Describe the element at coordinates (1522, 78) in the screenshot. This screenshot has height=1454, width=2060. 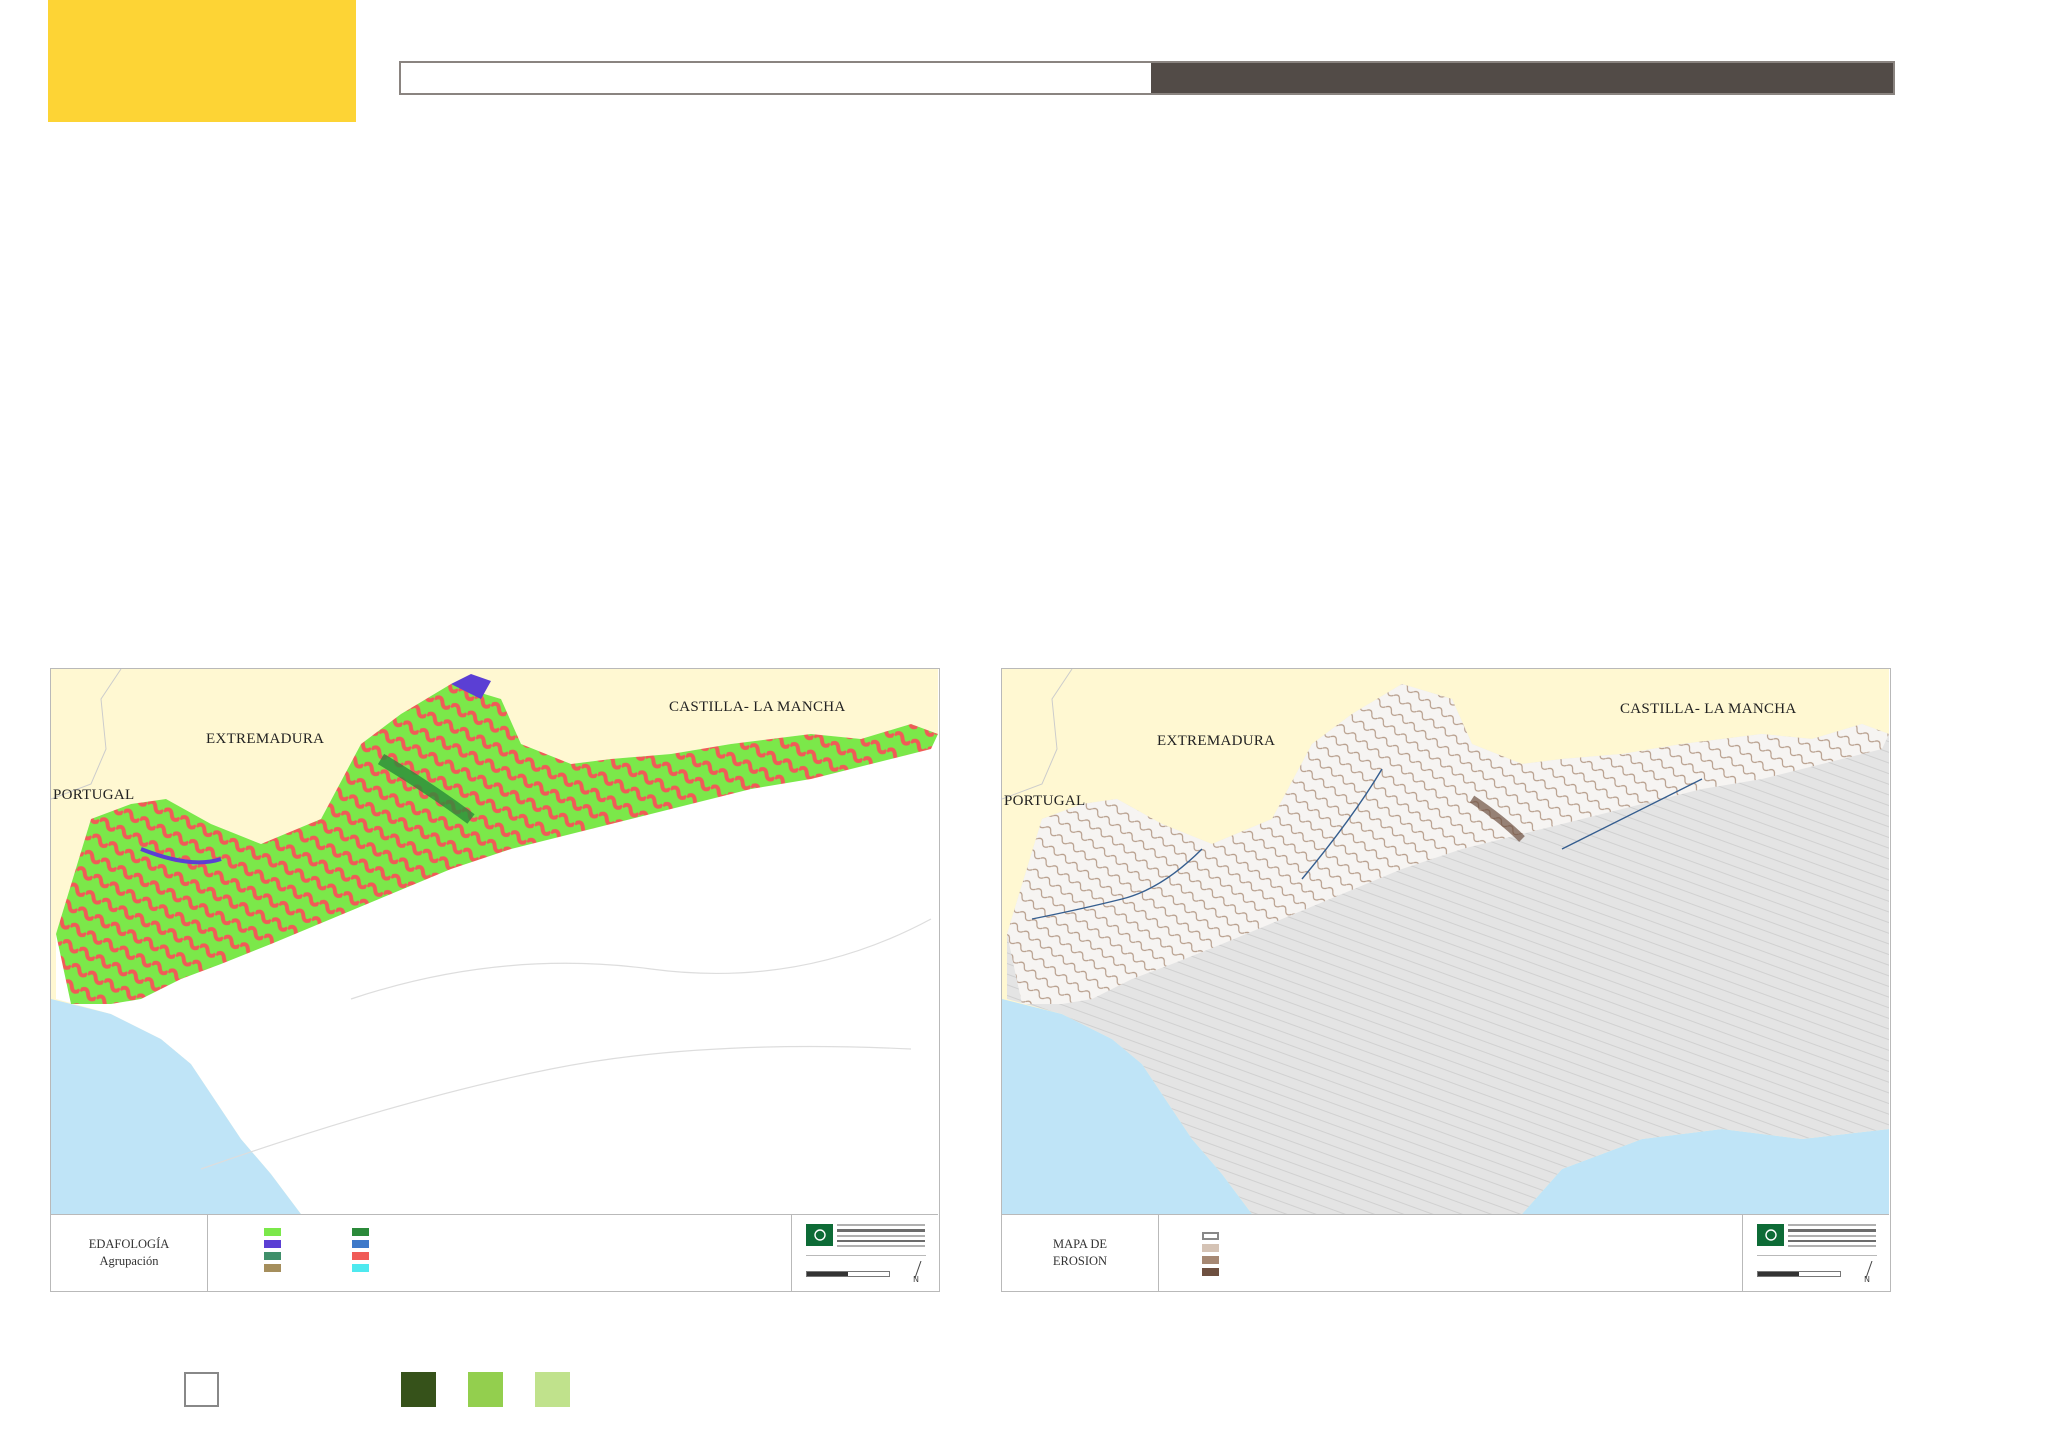
I see `header-bar-dark` at that location.